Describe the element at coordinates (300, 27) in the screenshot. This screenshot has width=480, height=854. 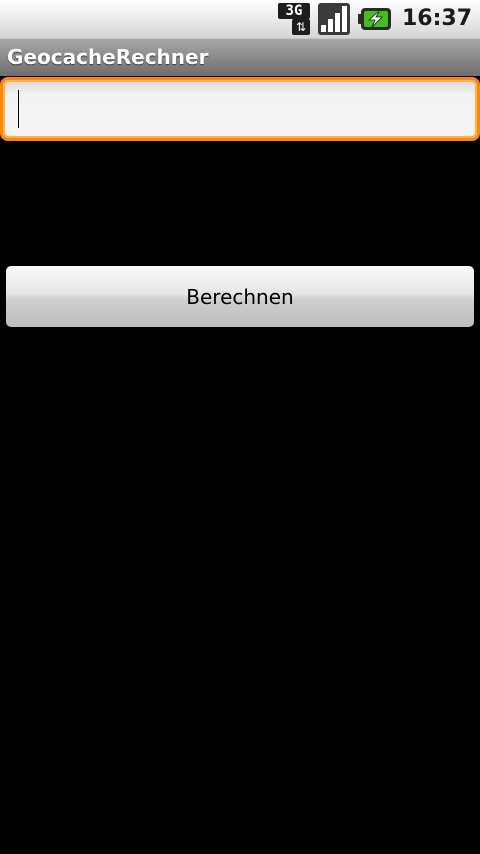
I see `data-arrows-icon: ⇅` at that location.